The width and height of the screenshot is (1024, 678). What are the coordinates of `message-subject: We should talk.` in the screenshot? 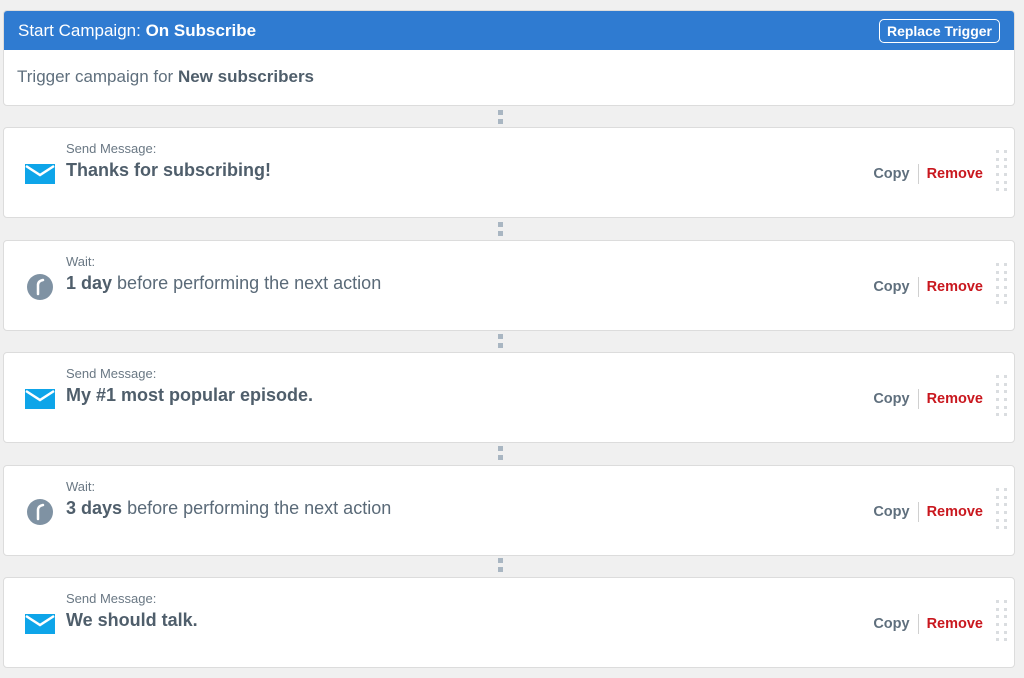 It's located at (132, 620).